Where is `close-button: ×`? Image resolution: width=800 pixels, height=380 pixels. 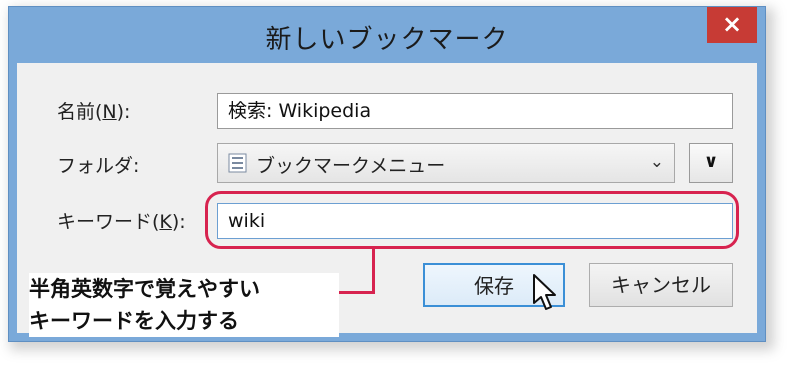 close-button: × is located at coordinates (732, 25).